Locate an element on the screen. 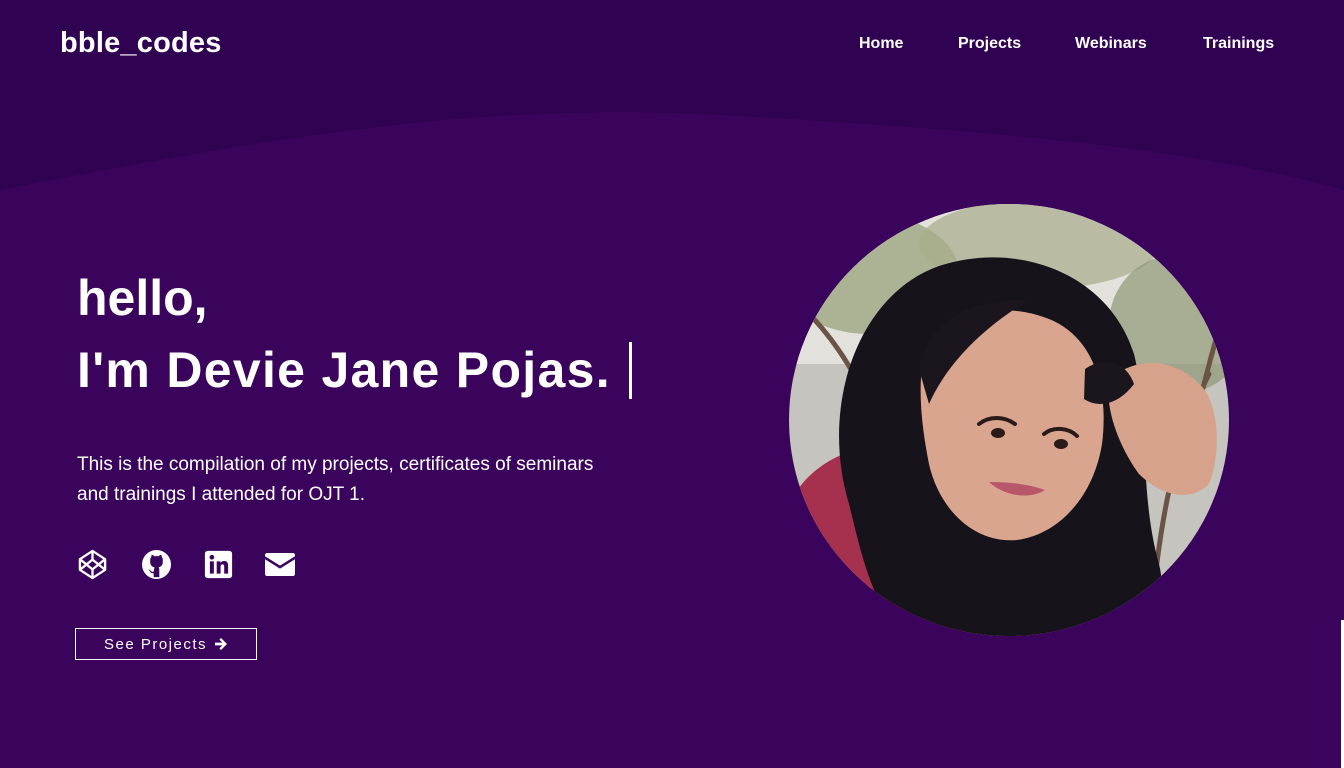 The image size is (1344, 768). mail-icon is located at coordinates (280, 564).